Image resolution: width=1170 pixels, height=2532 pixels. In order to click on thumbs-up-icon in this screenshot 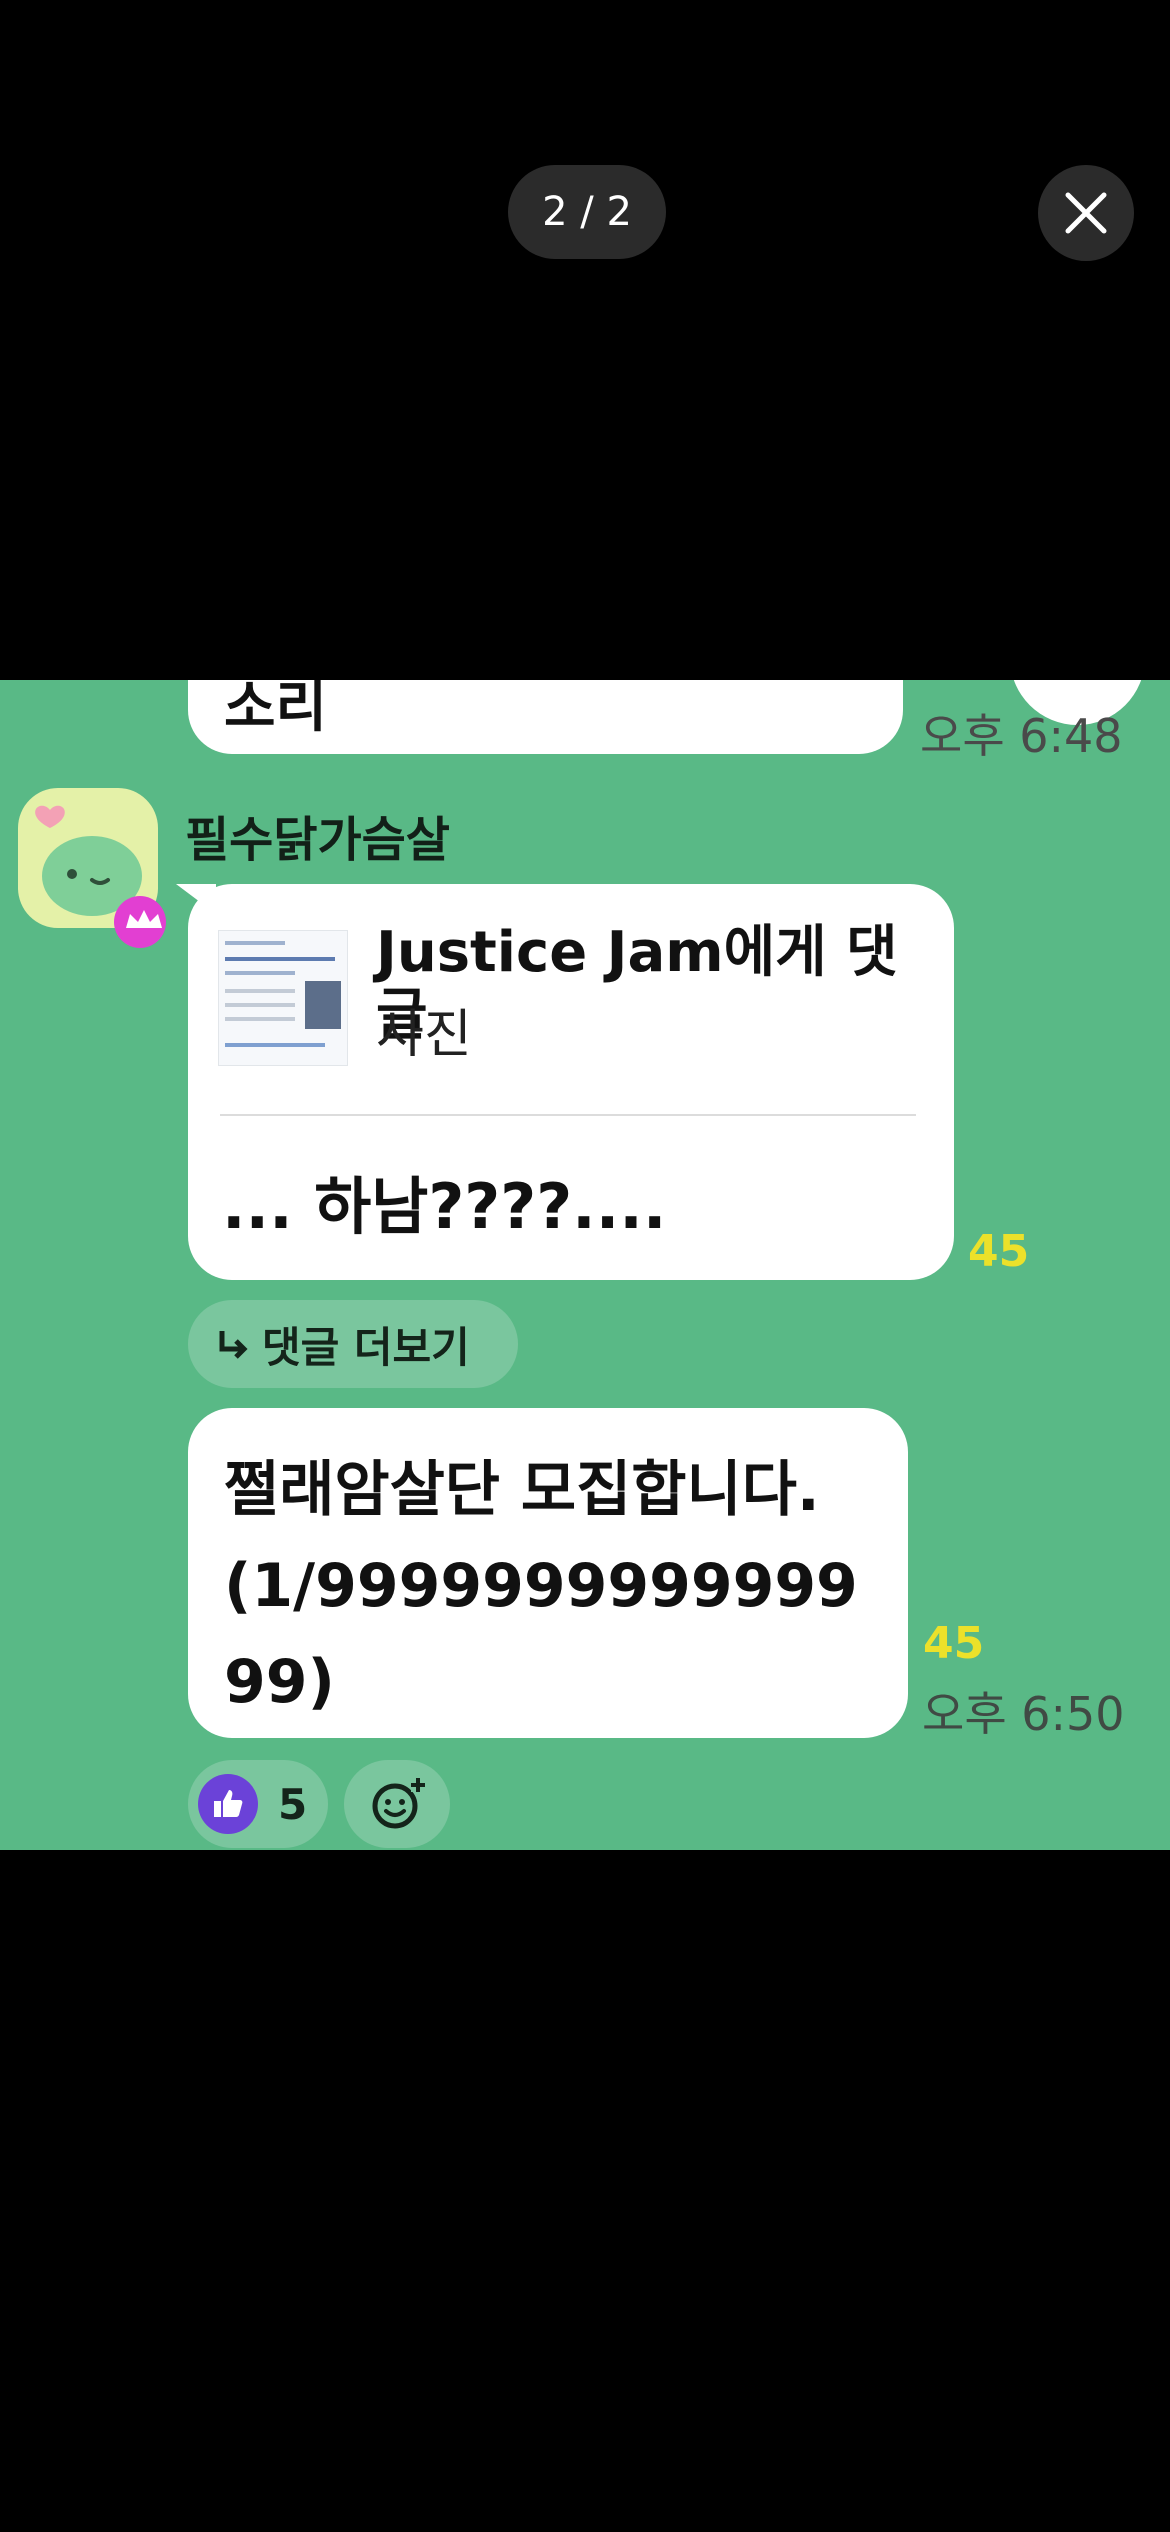, I will do `click(228, 1804)`.